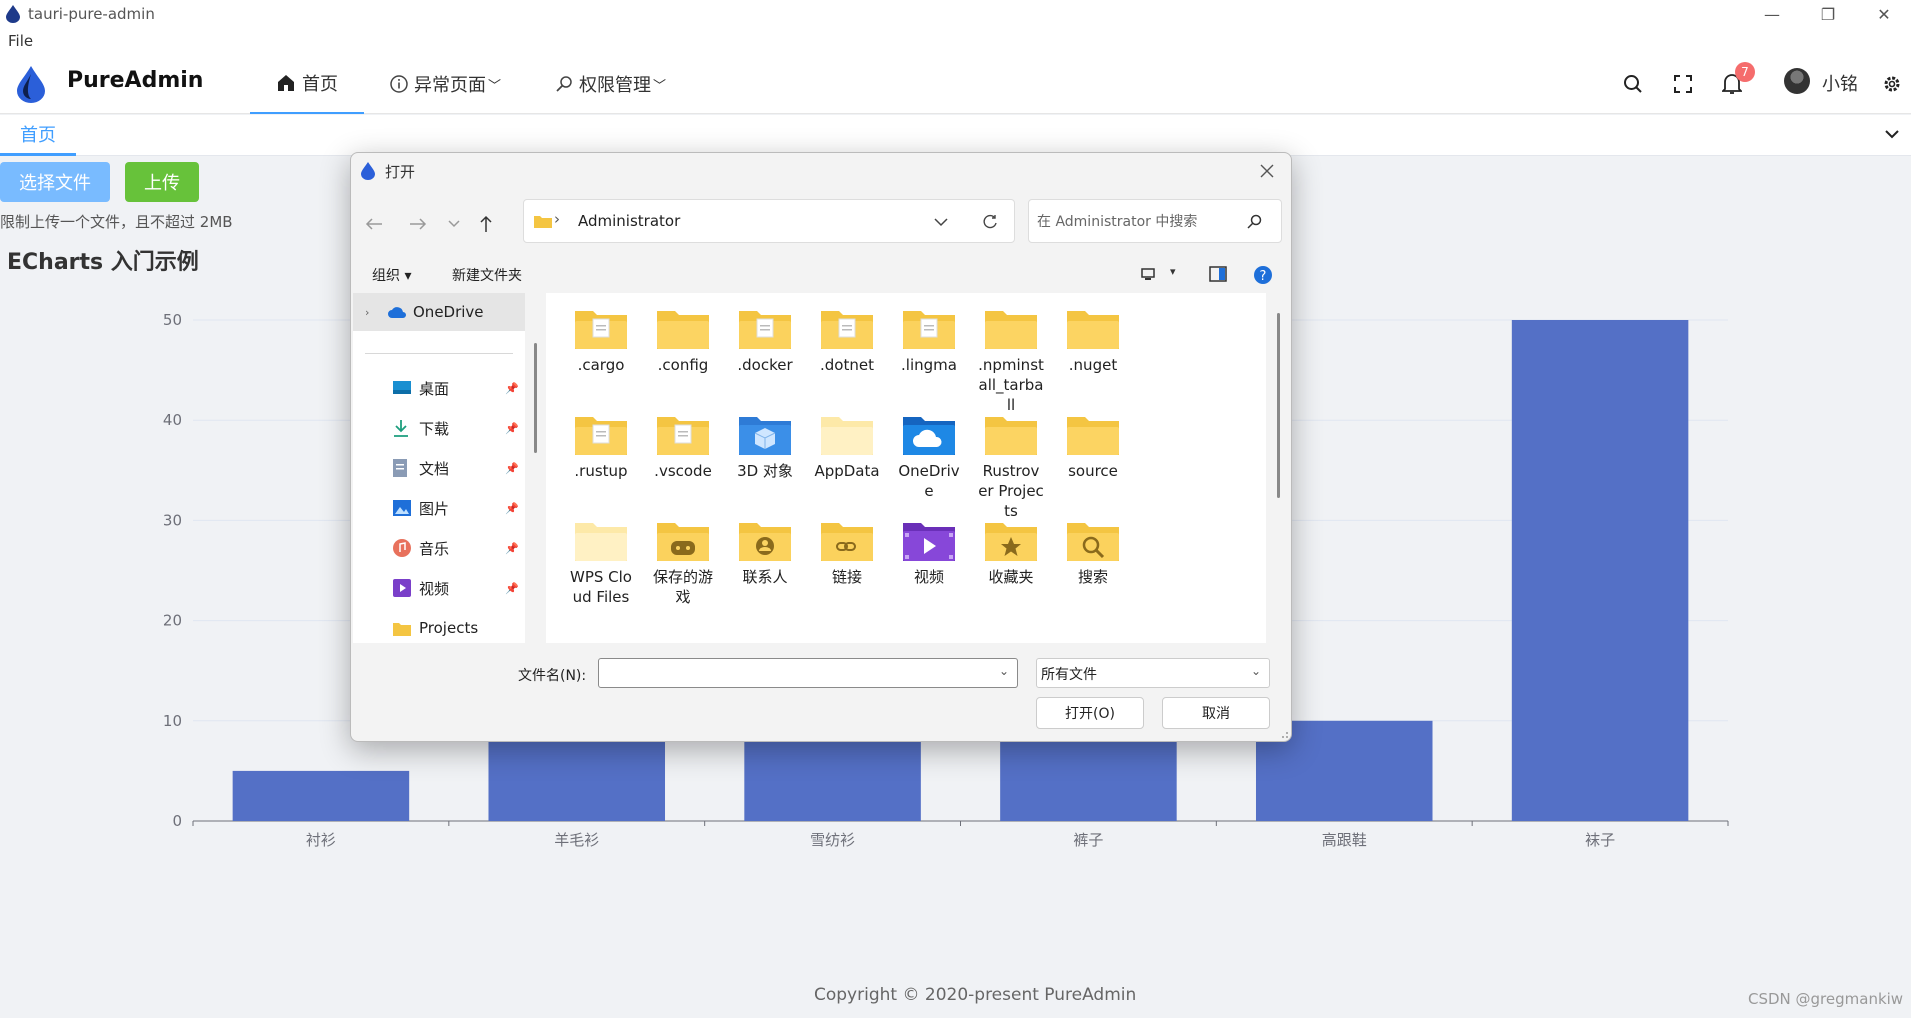  I want to click on search-icon, so click(1633, 84).